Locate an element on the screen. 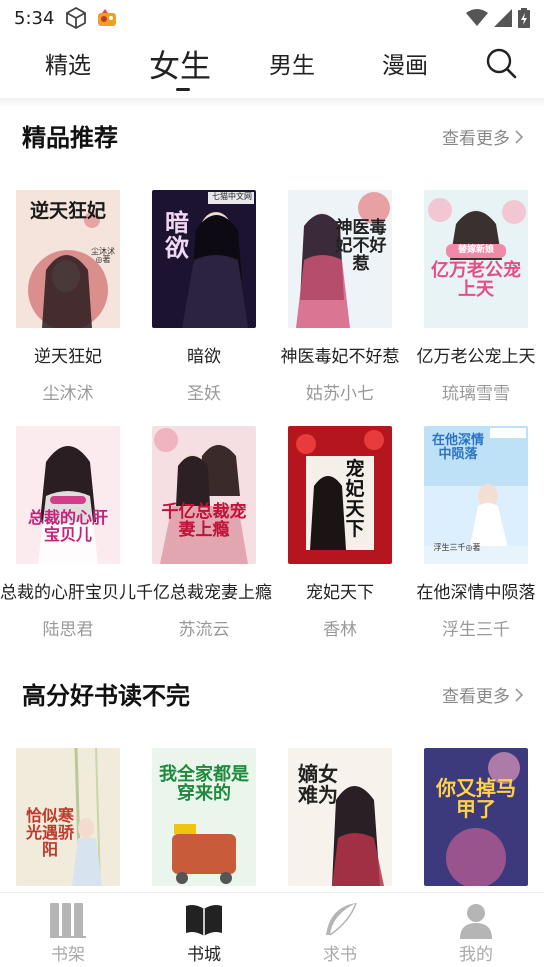 This screenshot has height=967, width=544. book-cover: 总裁的心肝宝贝儿 is located at coordinates (68, 495).